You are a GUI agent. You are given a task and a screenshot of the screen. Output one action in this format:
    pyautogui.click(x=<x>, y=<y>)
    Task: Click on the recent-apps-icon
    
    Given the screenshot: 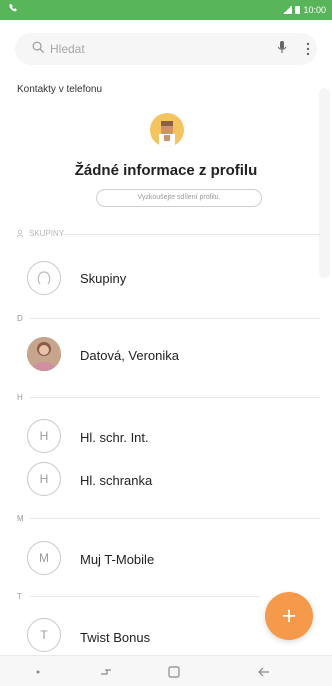 What is the action you would take?
    pyautogui.click(x=106, y=672)
    